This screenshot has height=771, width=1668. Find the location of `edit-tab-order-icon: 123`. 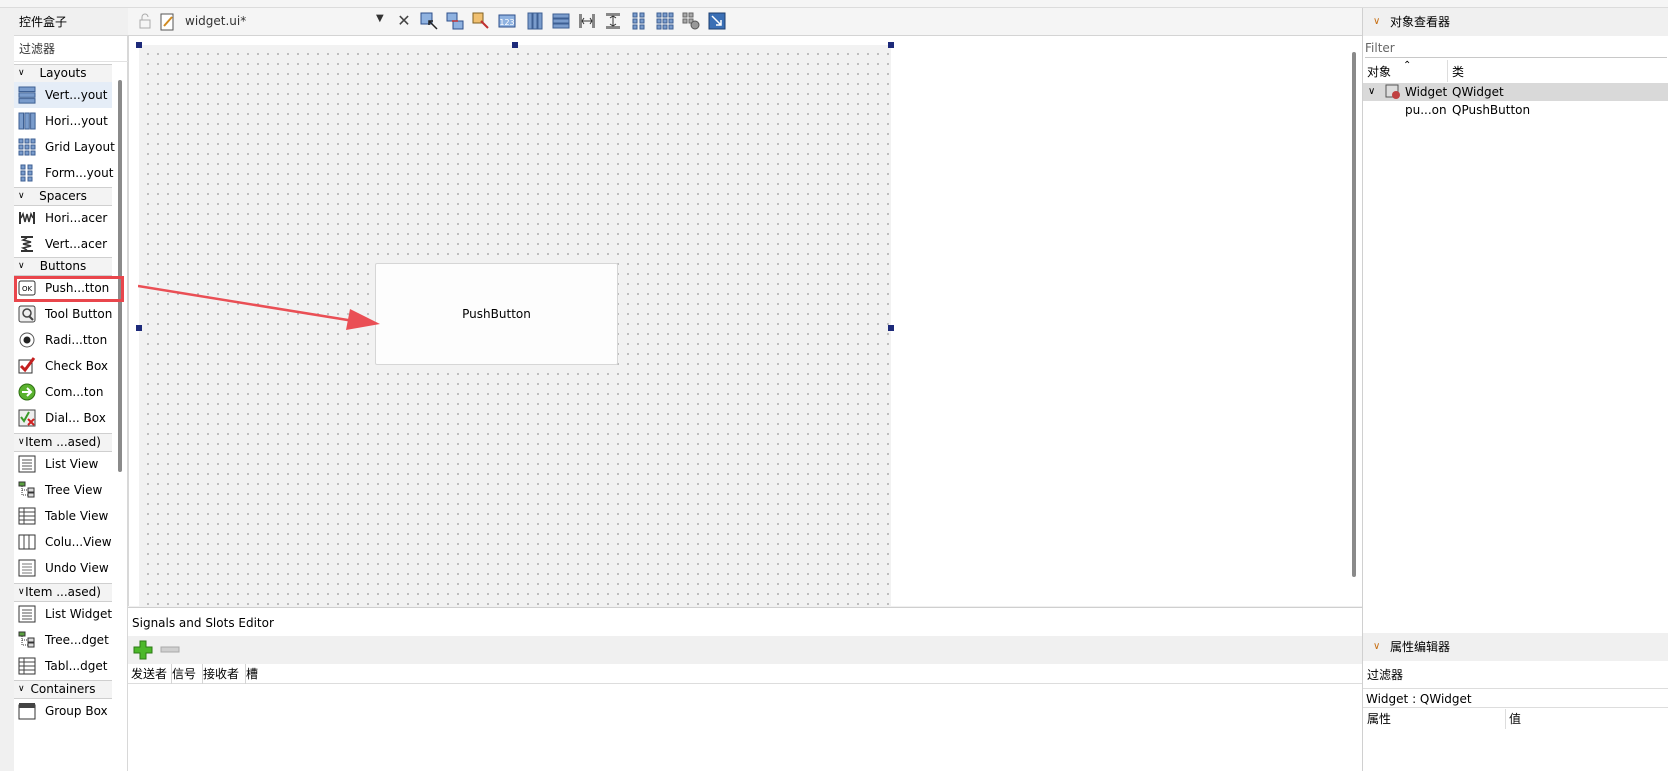

edit-tab-order-icon: 123 is located at coordinates (507, 21).